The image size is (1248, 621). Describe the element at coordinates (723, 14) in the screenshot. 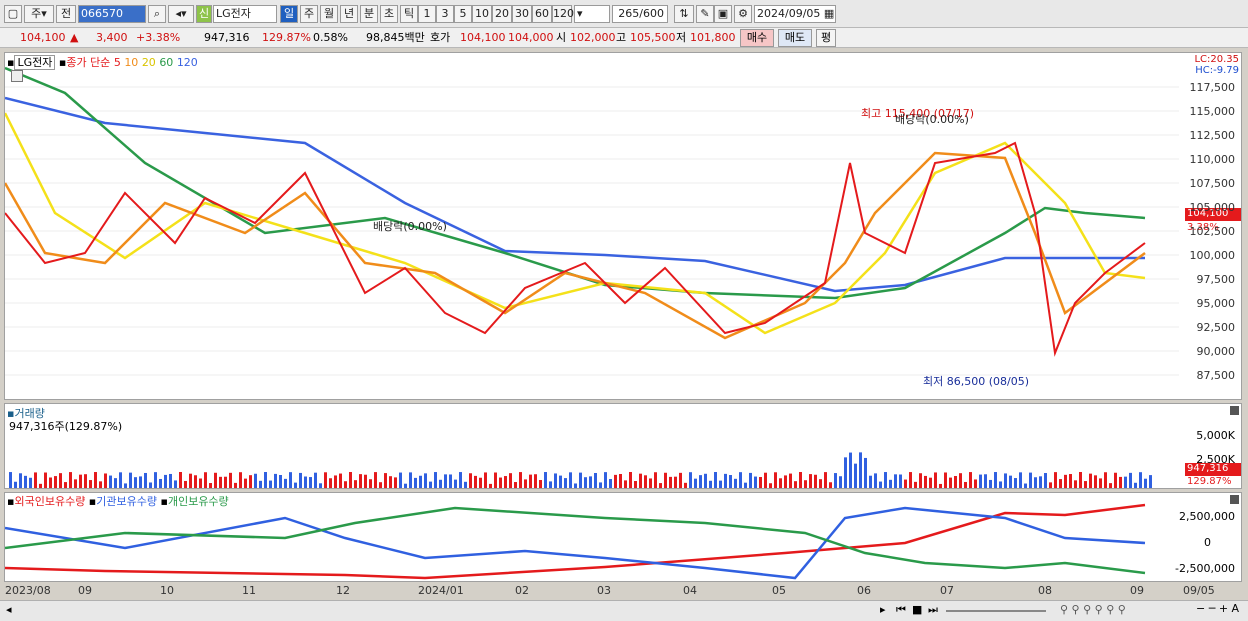

I see `save-icon: ▣` at that location.